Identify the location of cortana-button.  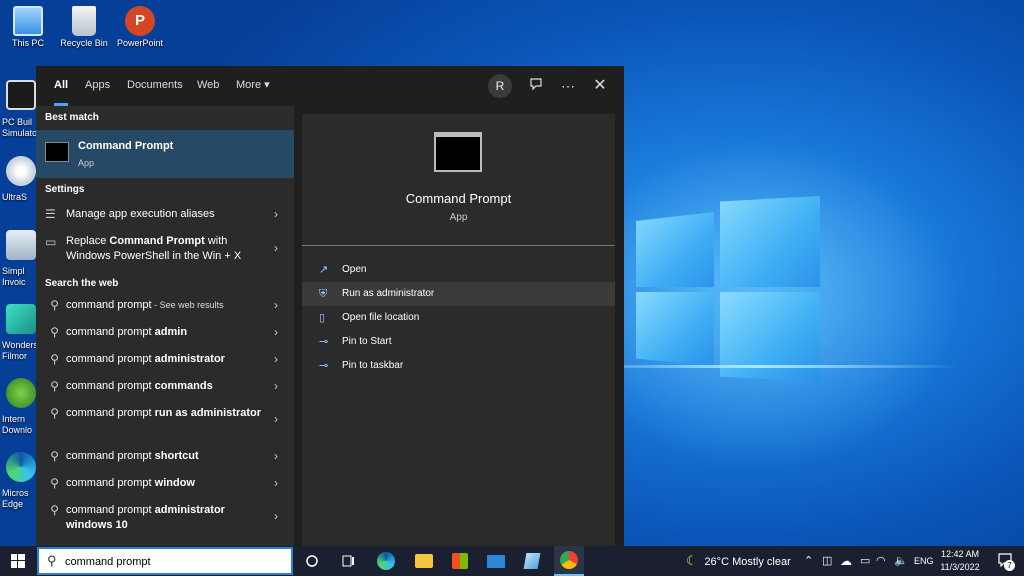
(312, 561).